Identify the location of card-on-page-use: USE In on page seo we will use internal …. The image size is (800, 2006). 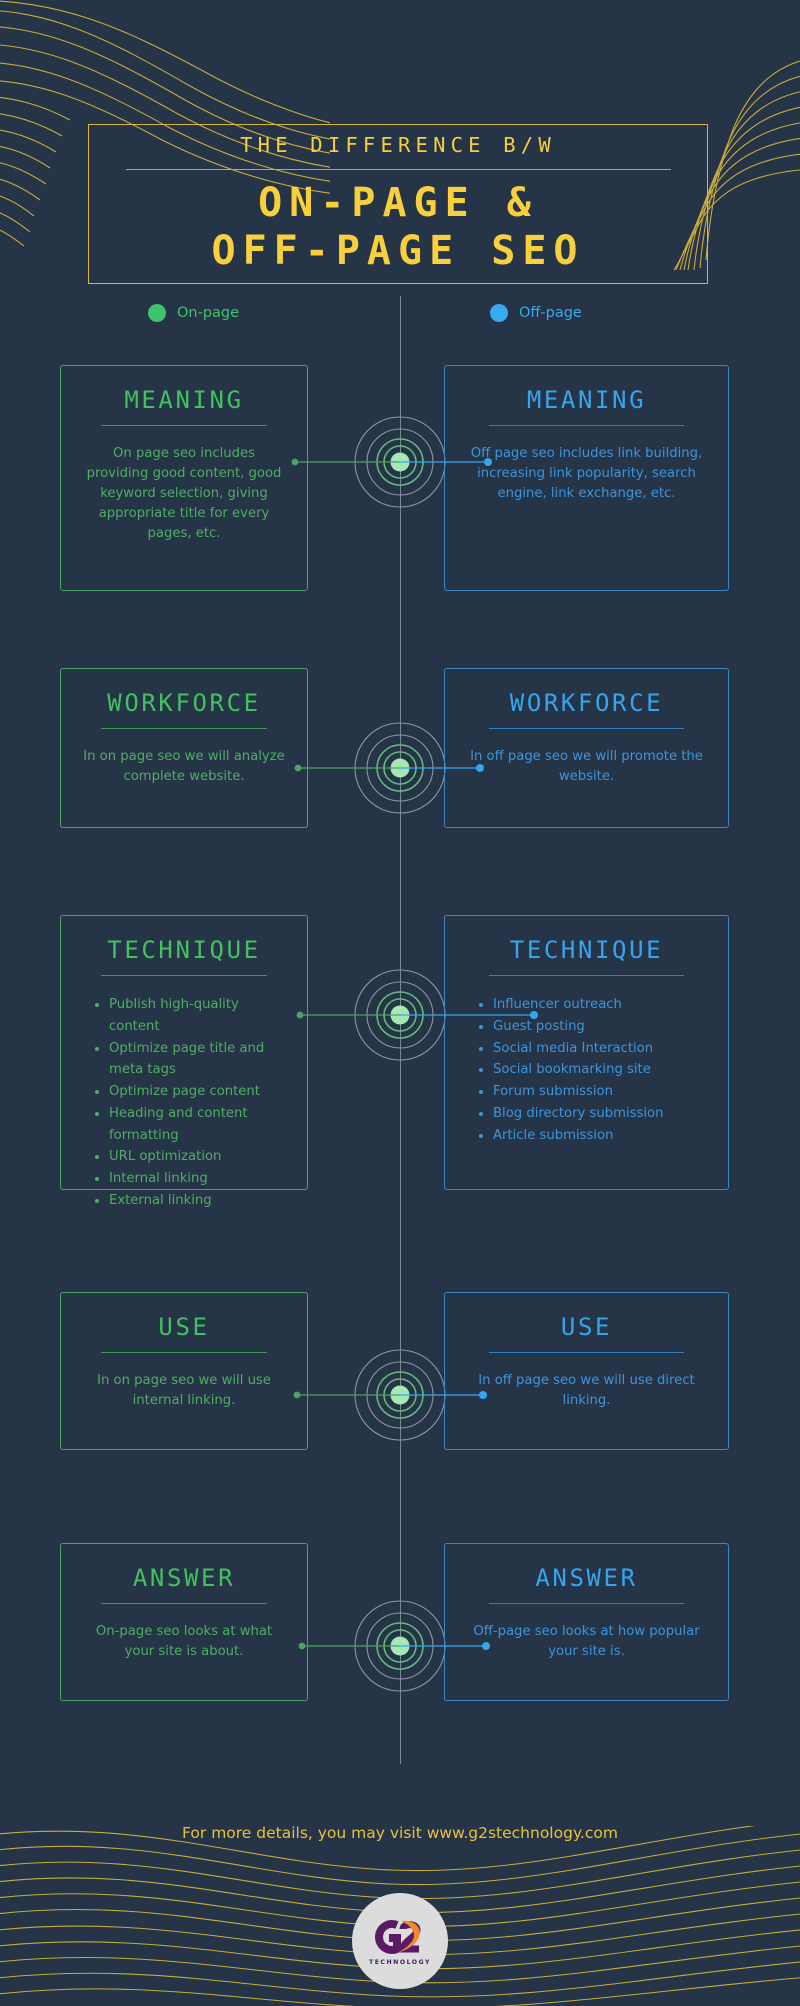
(184, 1371).